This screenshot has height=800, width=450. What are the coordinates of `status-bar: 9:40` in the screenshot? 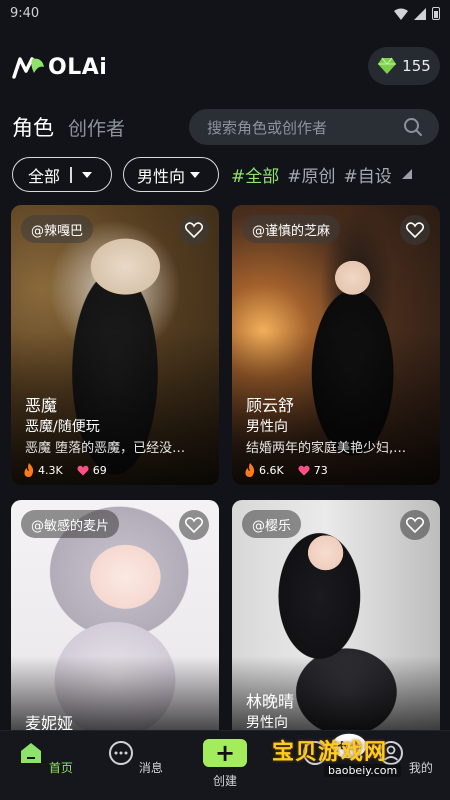 It's located at (225, 15).